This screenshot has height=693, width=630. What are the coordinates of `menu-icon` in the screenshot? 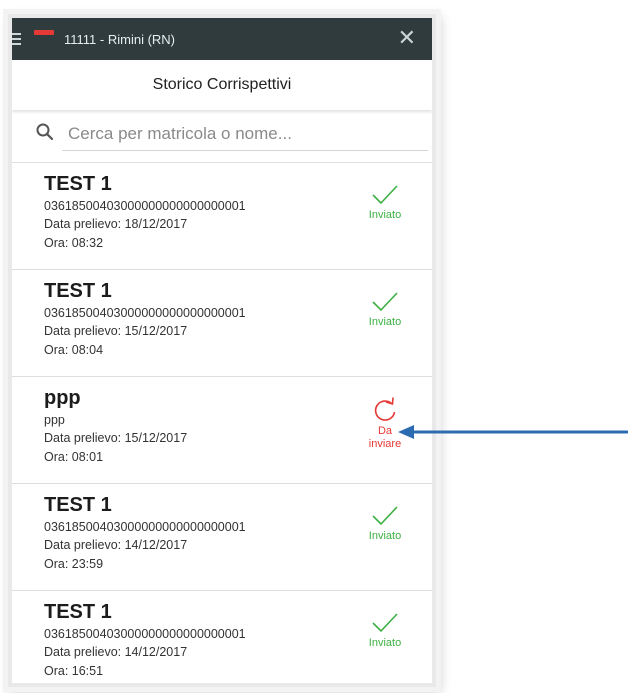 It's located at (17, 39).